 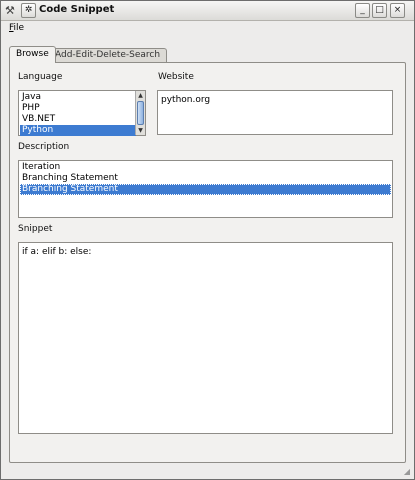 What do you see at coordinates (207, 30) in the screenshot?
I see `menubar: File` at bounding box center [207, 30].